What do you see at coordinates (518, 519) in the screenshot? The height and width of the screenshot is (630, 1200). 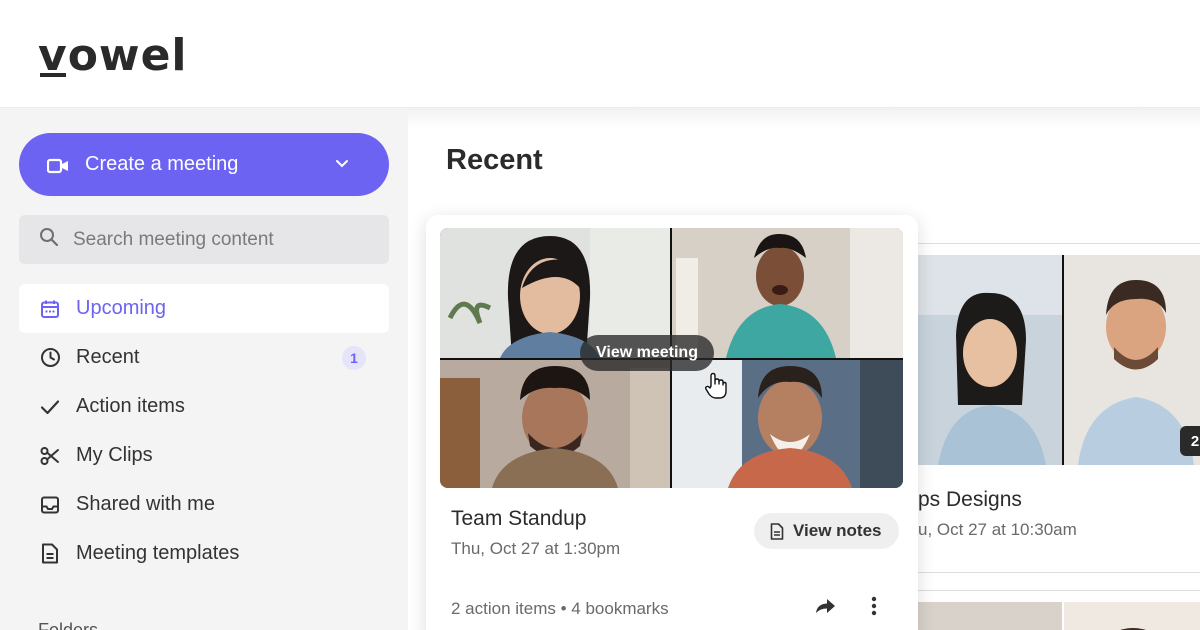 I see `card-title: Team Standup` at bounding box center [518, 519].